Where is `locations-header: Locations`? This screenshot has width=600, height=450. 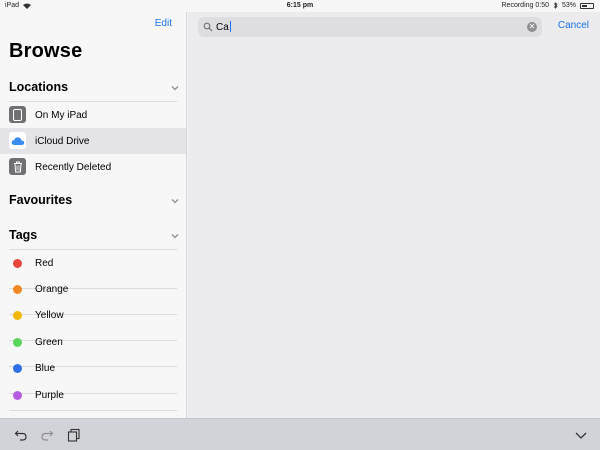 locations-header: Locations is located at coordinates (94, 87).